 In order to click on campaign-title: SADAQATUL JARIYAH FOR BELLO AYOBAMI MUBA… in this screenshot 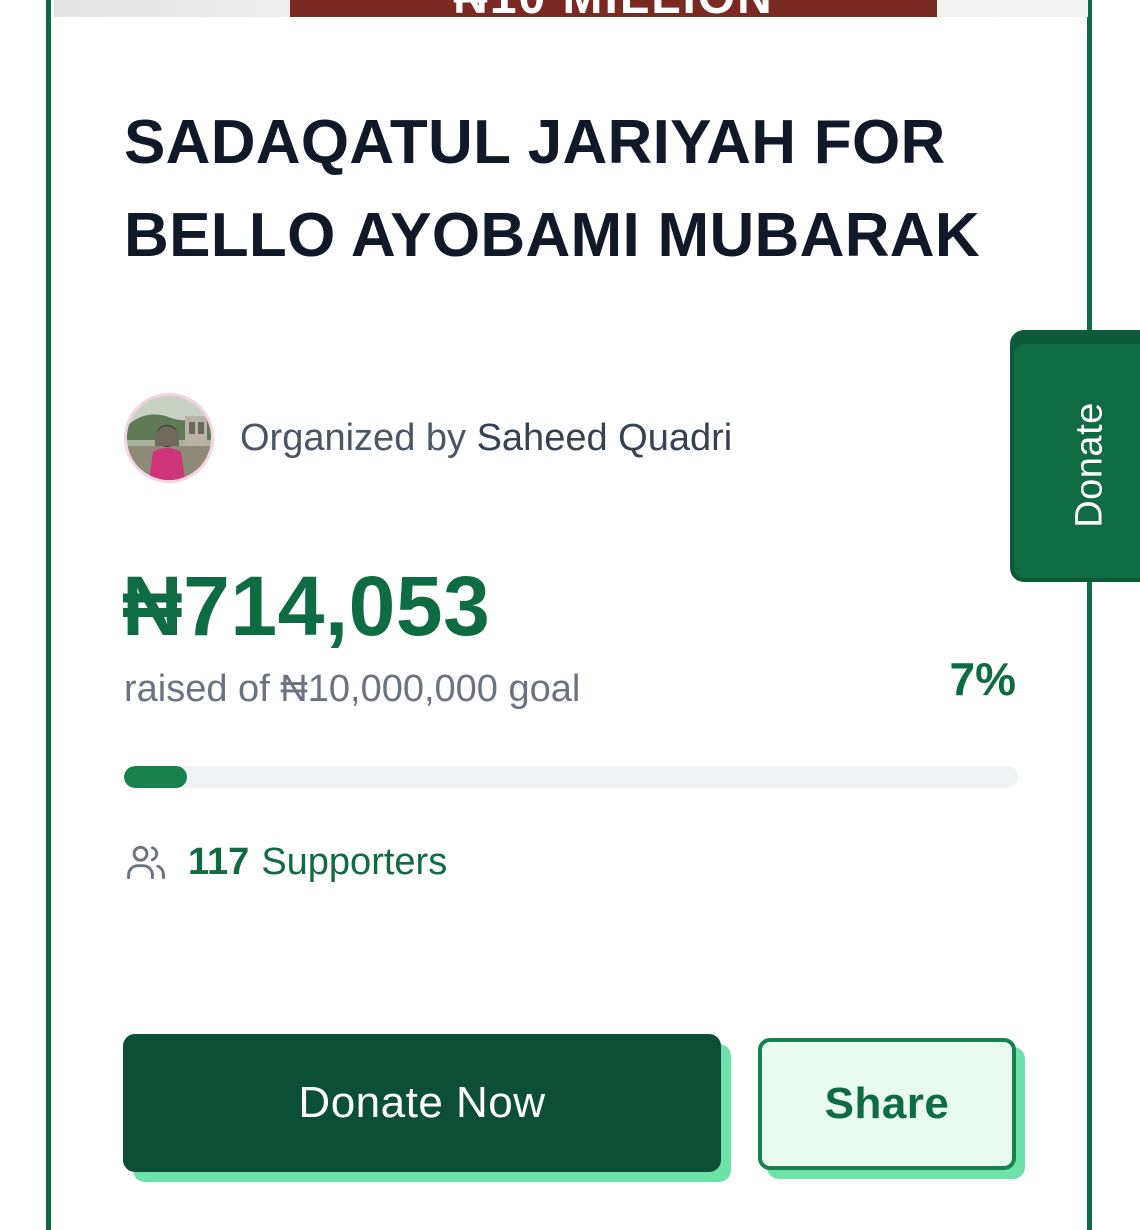, I will do `click(552, 189)`.